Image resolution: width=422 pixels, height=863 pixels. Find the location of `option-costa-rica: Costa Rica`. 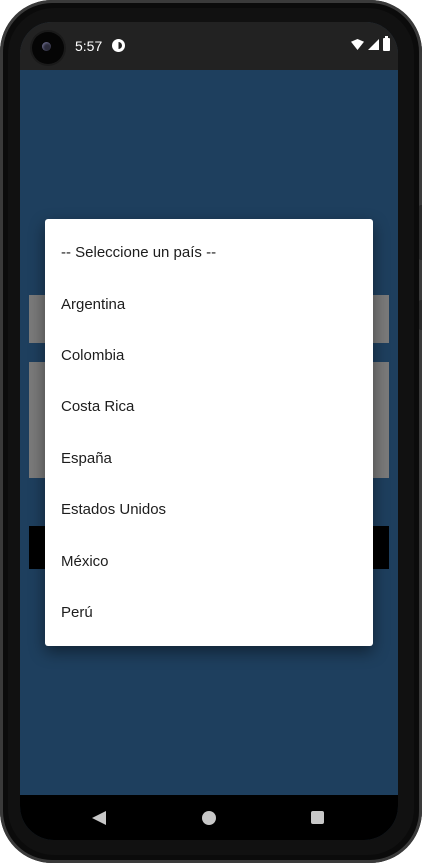

option-costa-rica: Costa Rica is located at coordinates (209, 406).